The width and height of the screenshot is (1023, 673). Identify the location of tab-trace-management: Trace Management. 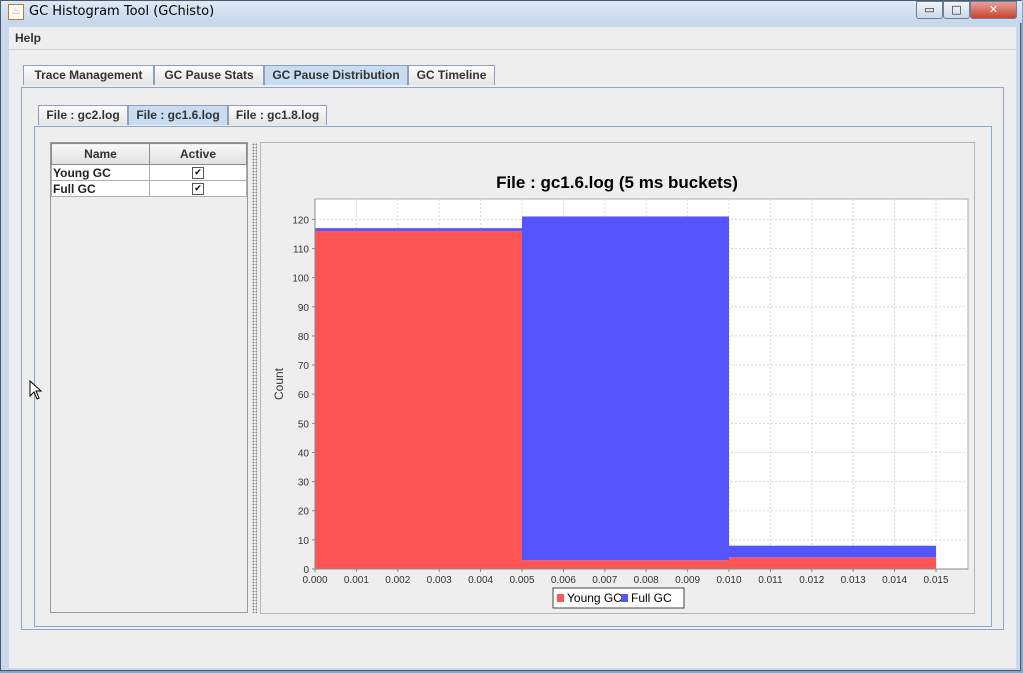
(88, 75).